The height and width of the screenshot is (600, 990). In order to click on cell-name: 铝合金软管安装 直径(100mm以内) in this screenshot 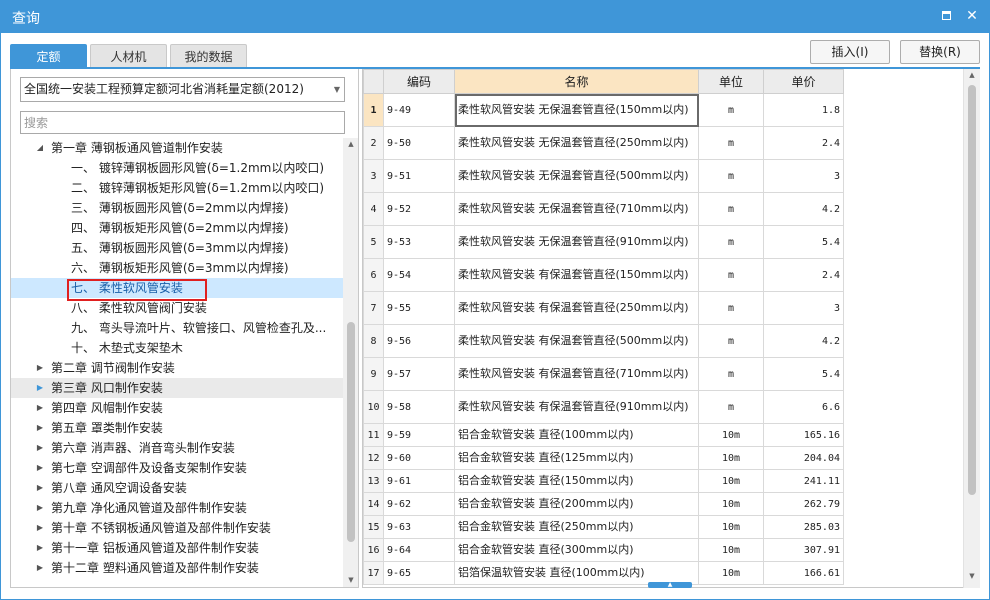, I will do `click(576, 435)`.